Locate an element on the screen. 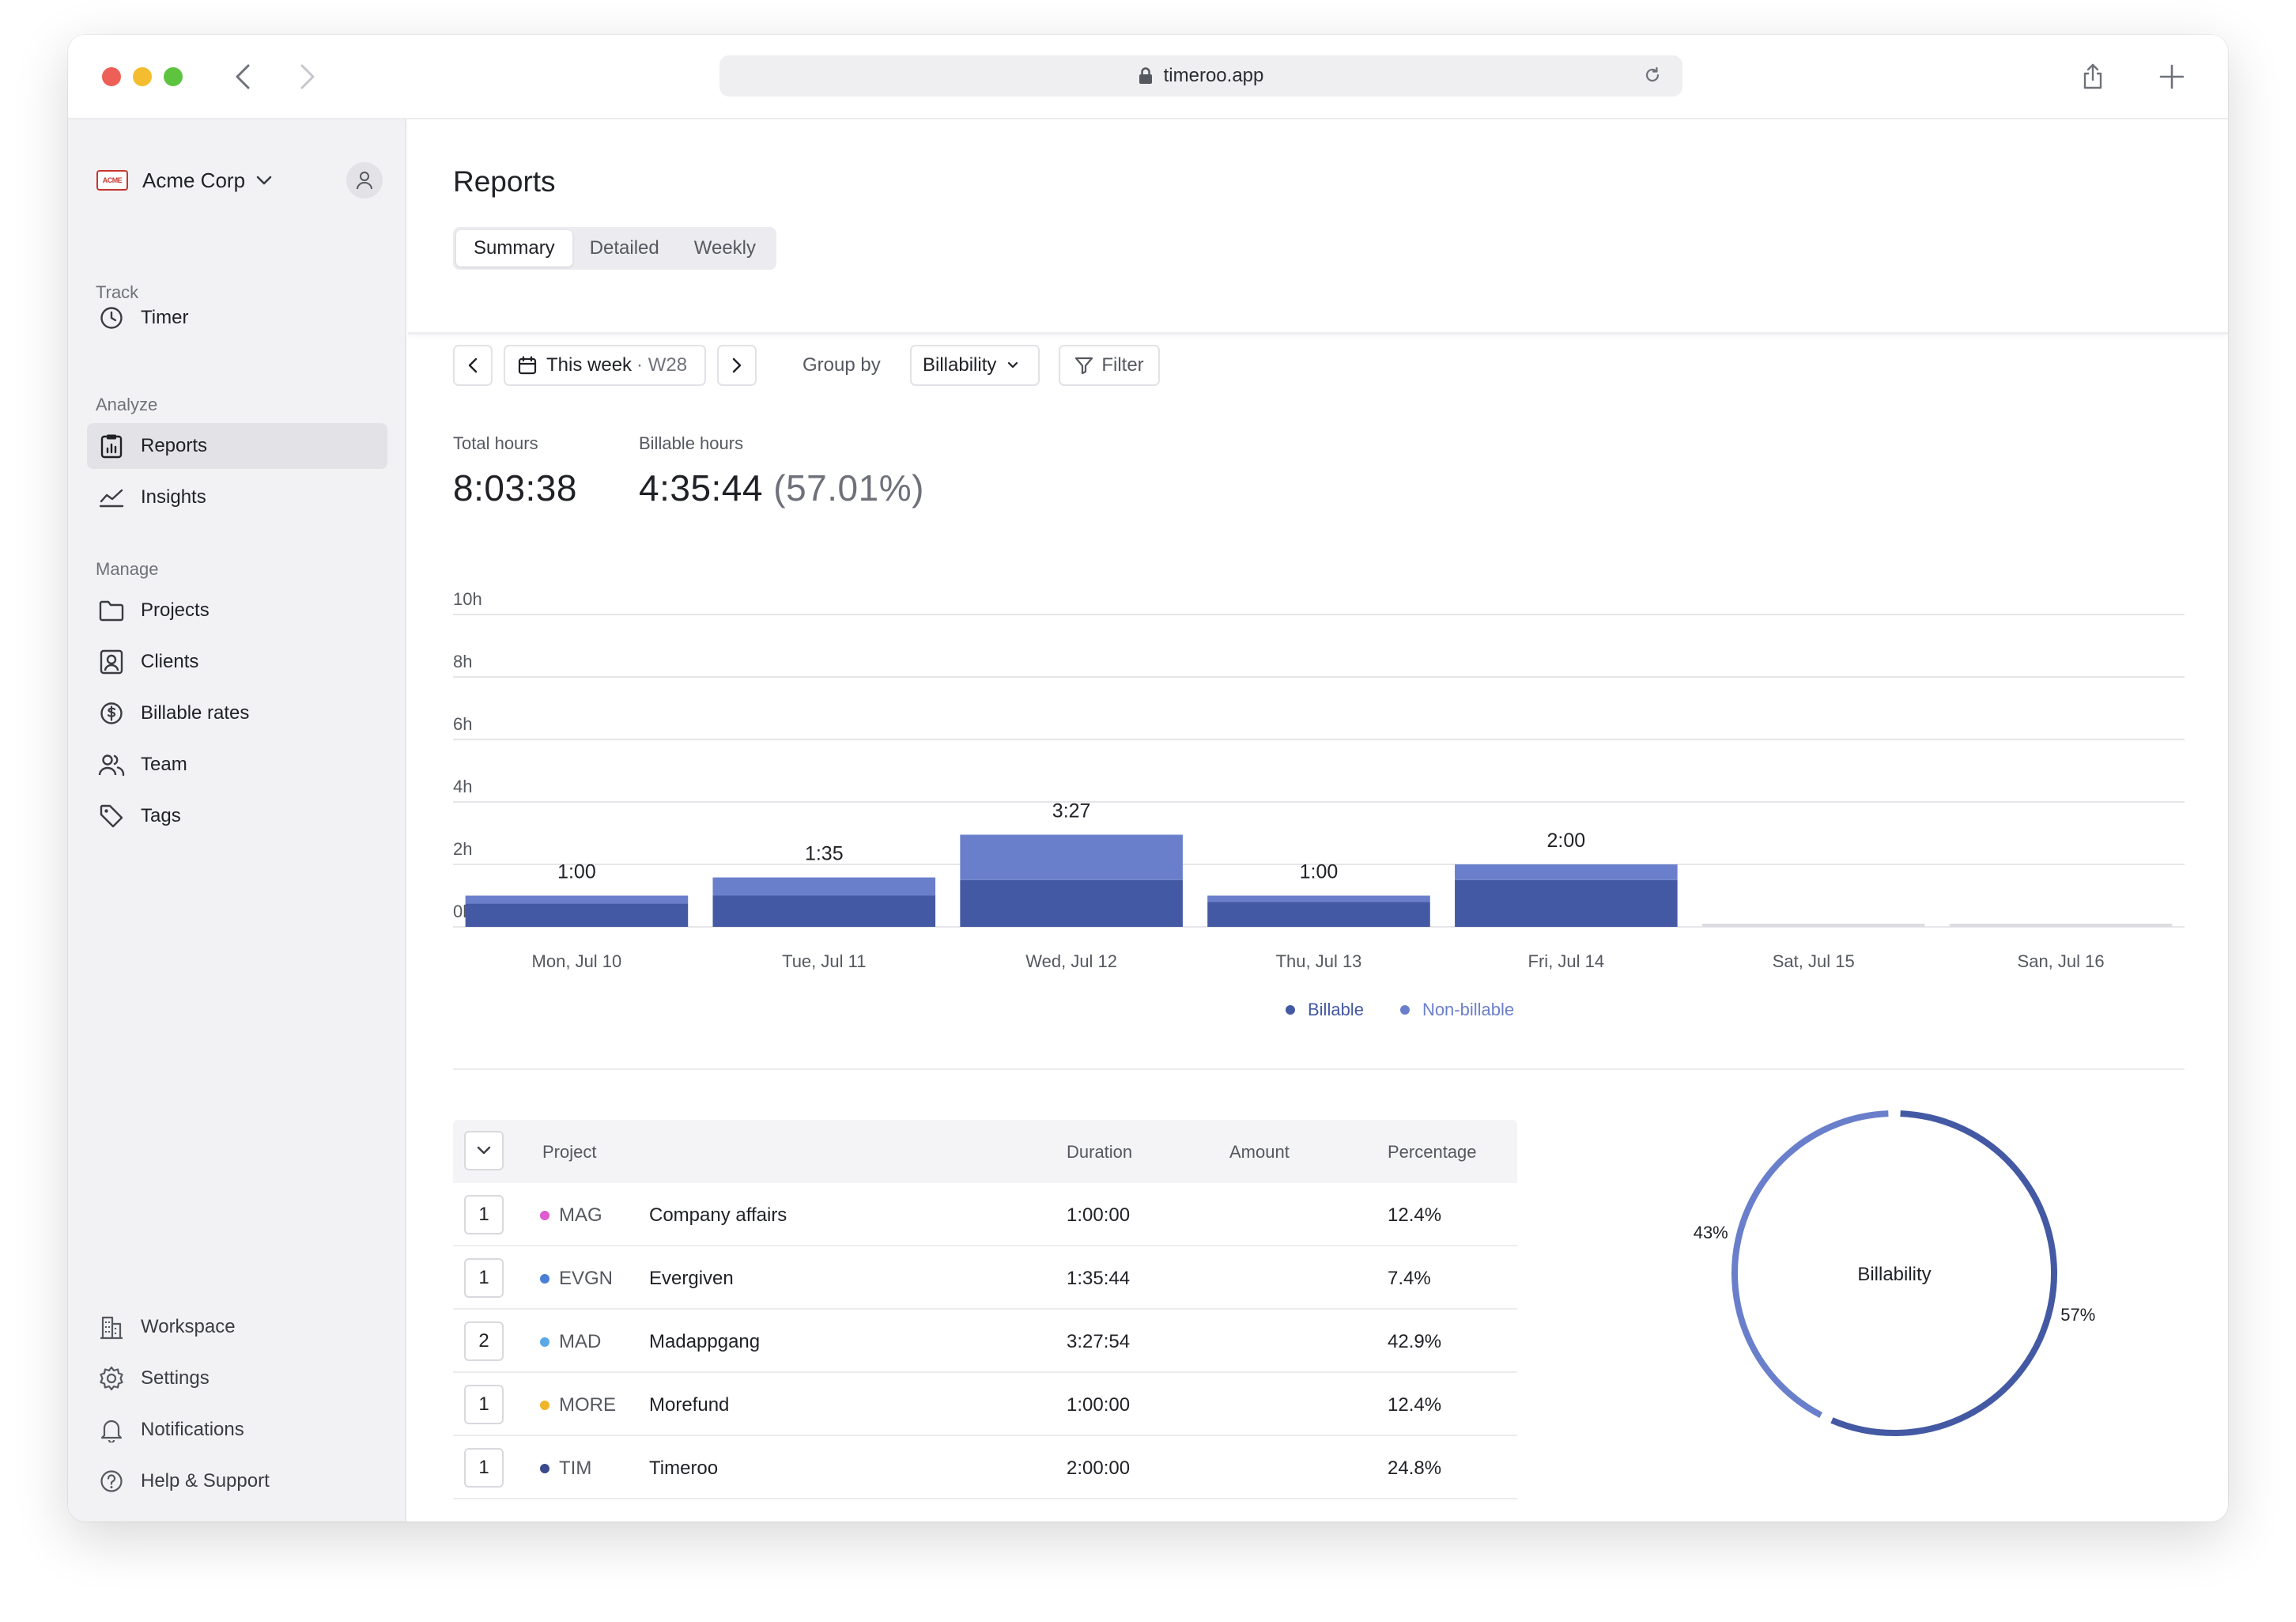 Image resolution: width=2296 pixels, height=1622 pixels. clock-icon is located at coordinates (112, 317).